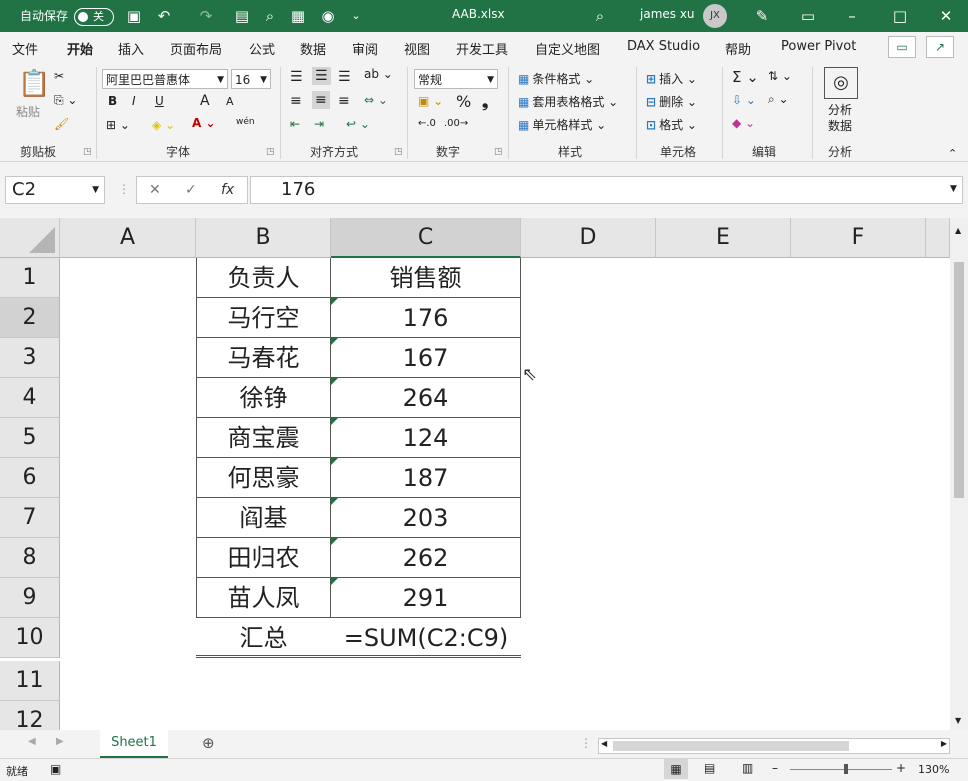  I want to click on prev-sheet-icon: ◀, so click(32, 741).